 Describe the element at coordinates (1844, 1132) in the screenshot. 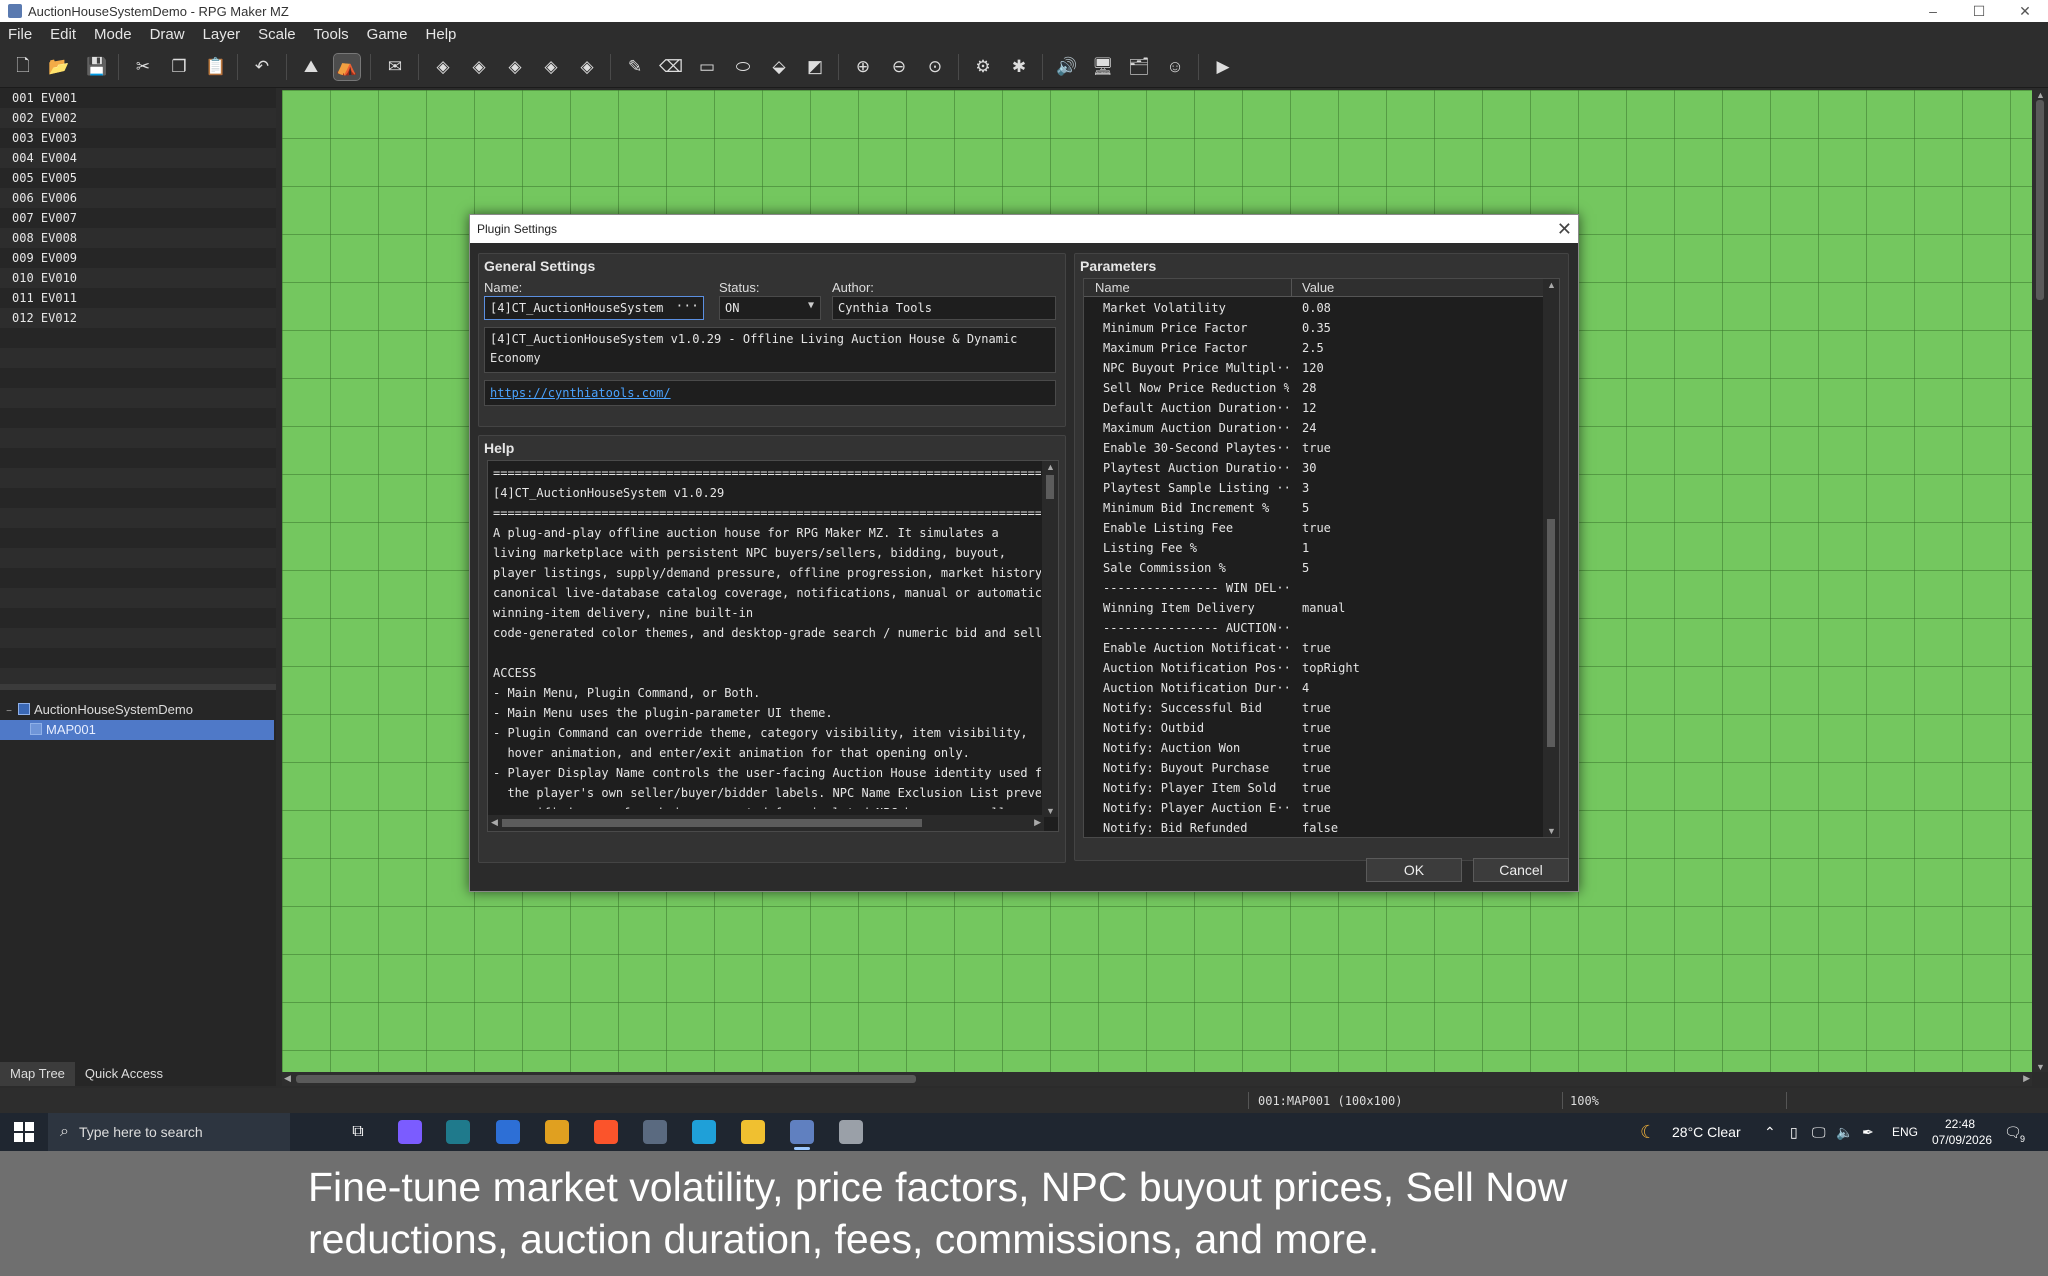

I see `volume-icon: 🔈` at that location.